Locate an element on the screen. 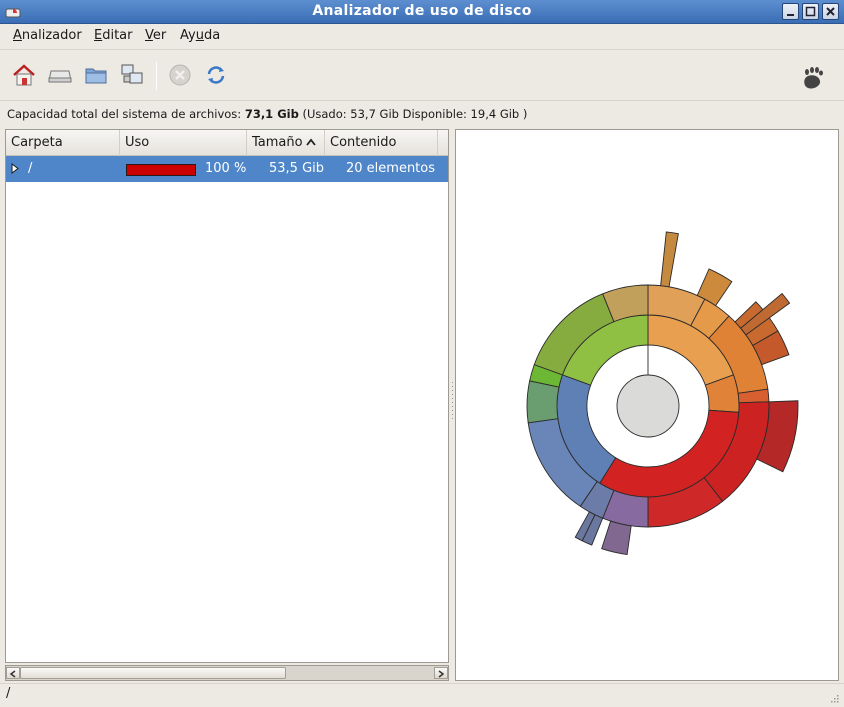 The height and width of the screenshot is (707, 844). horizontal-scrollbar is located at coordinates (227, 673).